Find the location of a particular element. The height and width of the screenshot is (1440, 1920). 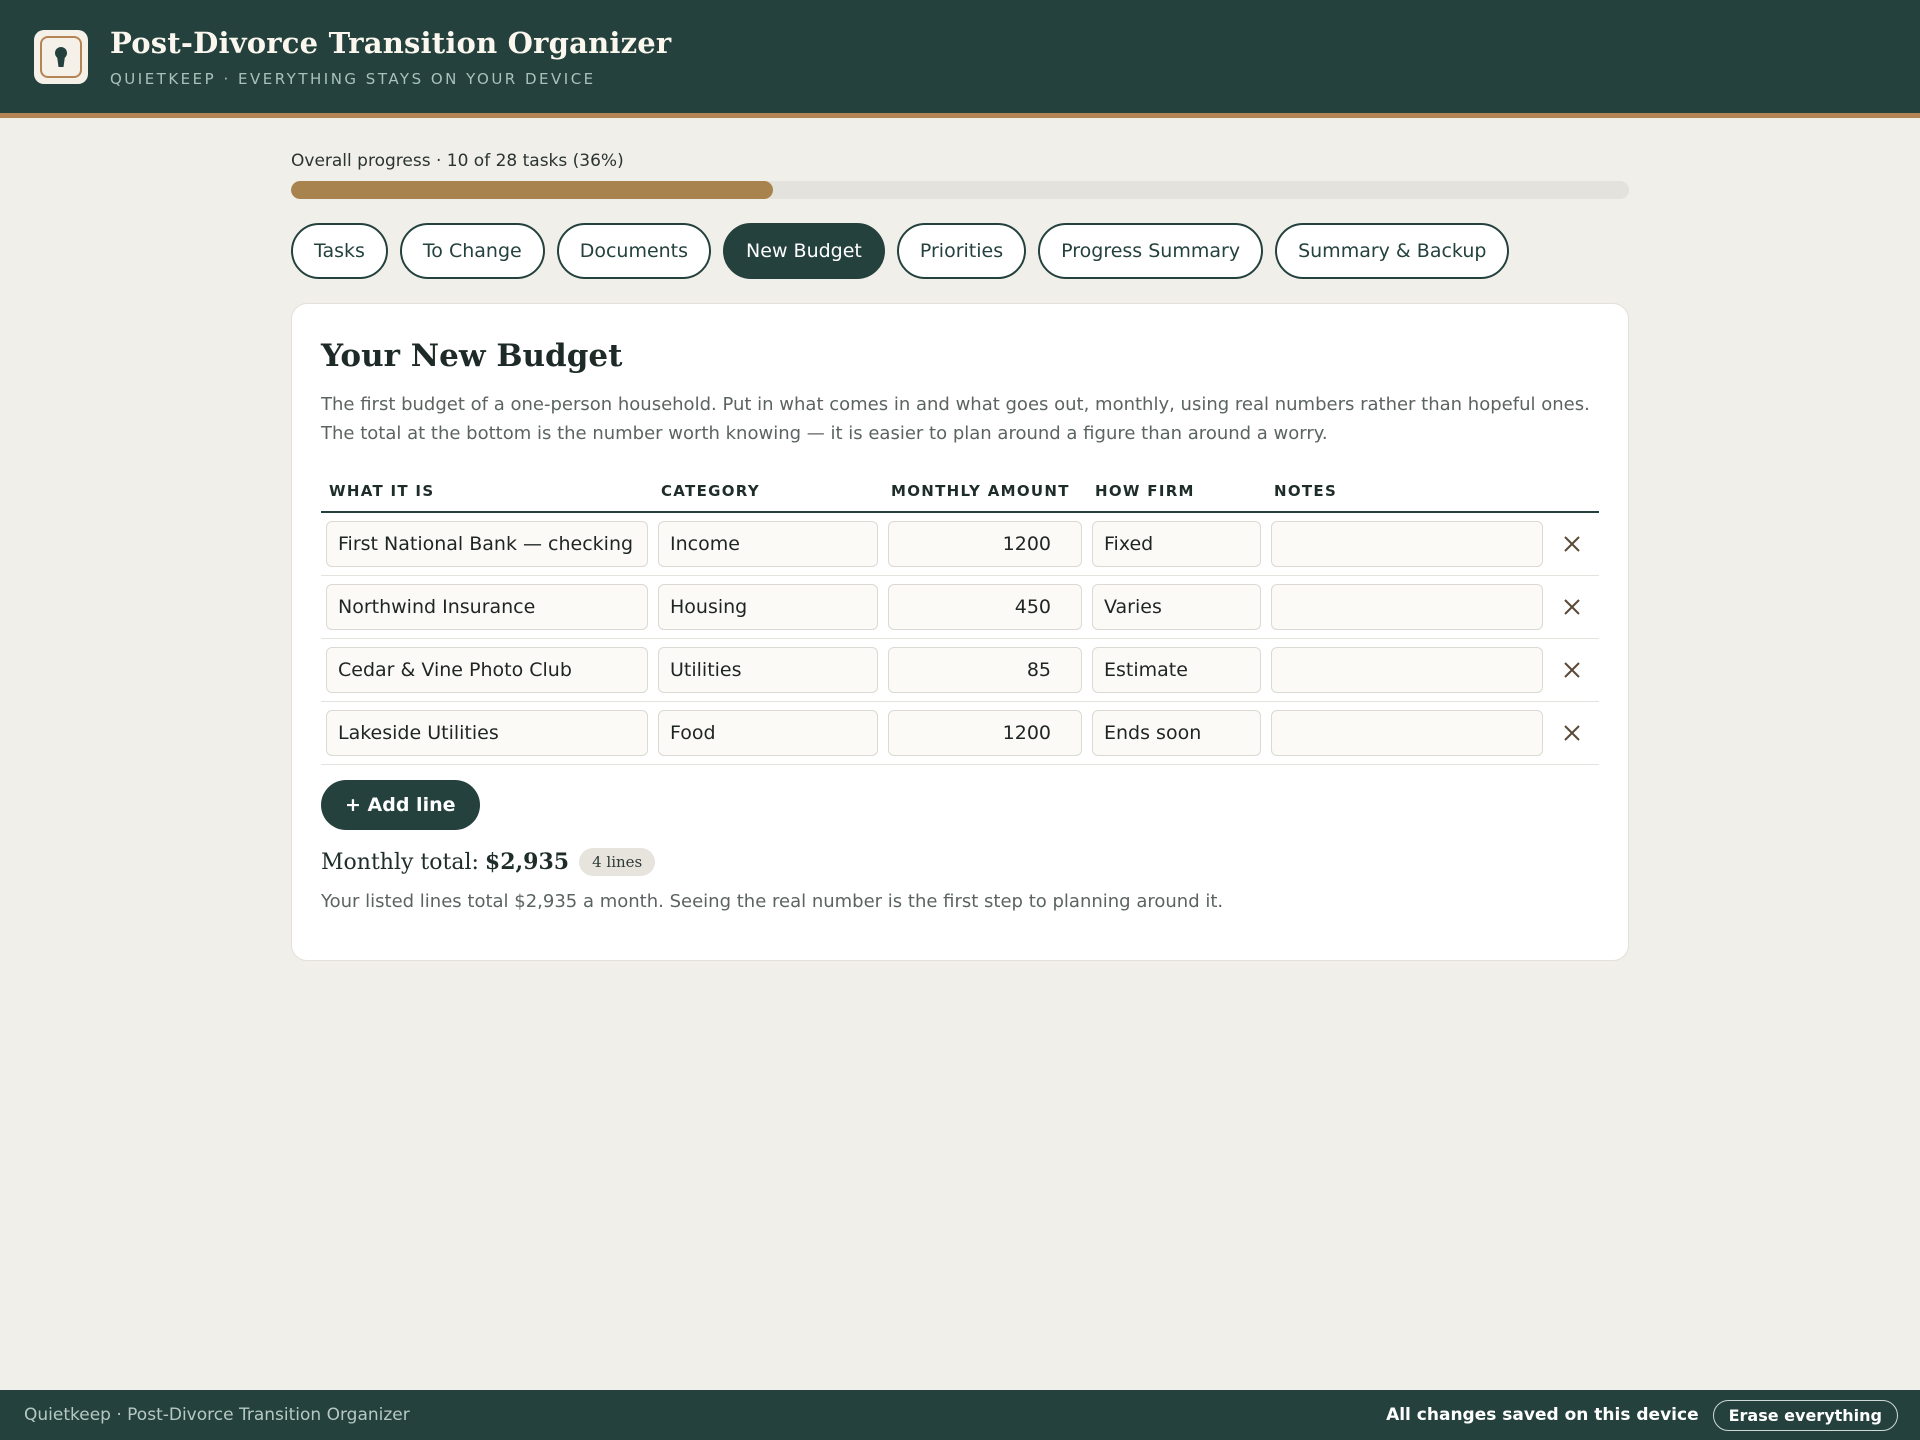

table-row: Lakeside Utilities Food 1200 Ends soon is located at coordinates (960, 733).